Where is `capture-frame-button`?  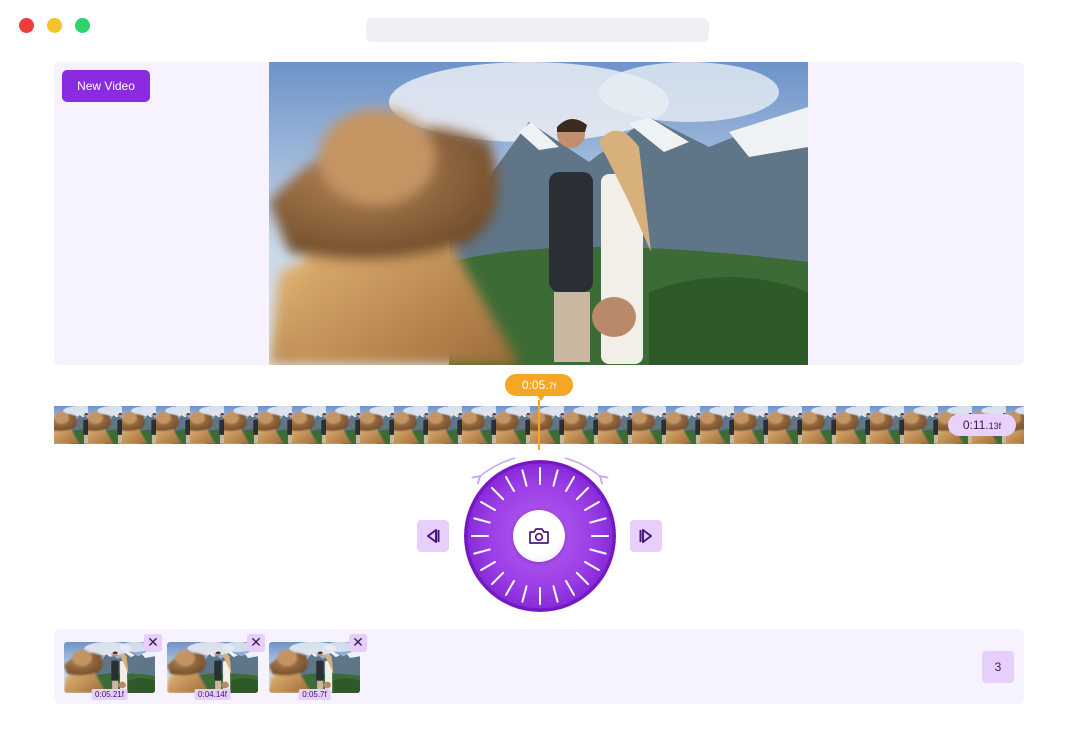
capture-frame-button is located at coordinates (539, 536).